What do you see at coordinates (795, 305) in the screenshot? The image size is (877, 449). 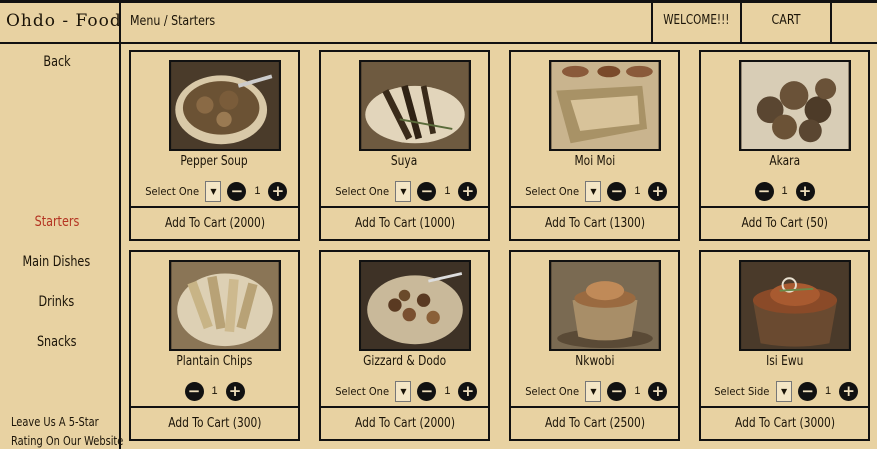 I see `isi-ewu-image` at bounding box center [795, 305].